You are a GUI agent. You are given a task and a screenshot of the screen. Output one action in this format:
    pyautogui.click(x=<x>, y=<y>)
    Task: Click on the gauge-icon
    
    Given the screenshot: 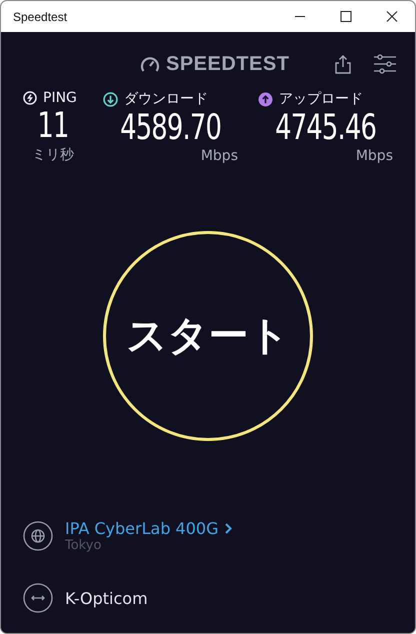 What is the action you would take?
    pyautogui.click(x=150, y=64)
    